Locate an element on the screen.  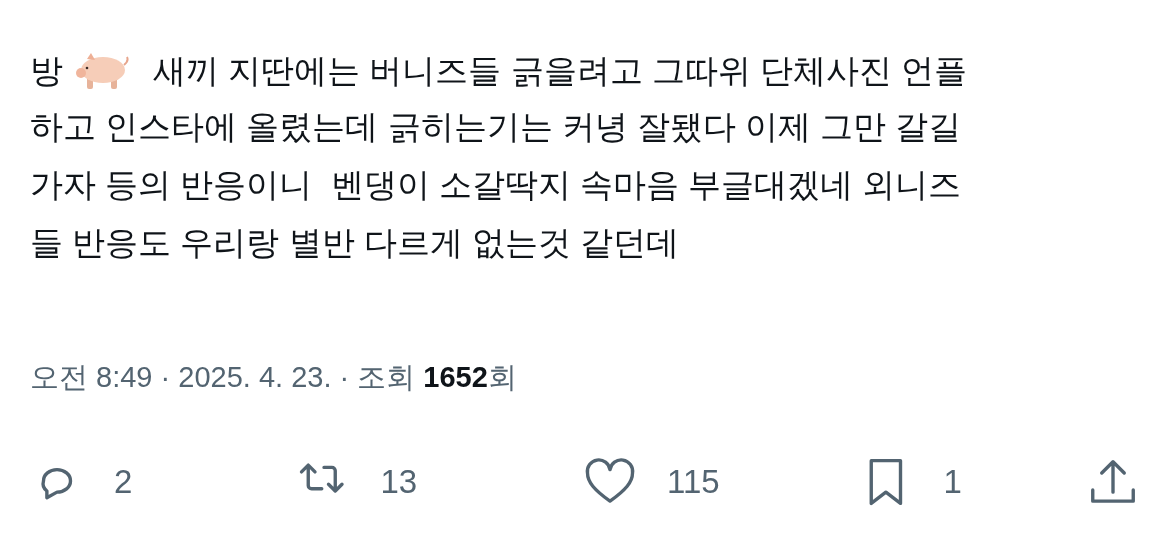
post-meta: 오전 8:49 · 2025. 4. 23. · 조회 1652회 is located at coordinates (274, 377).